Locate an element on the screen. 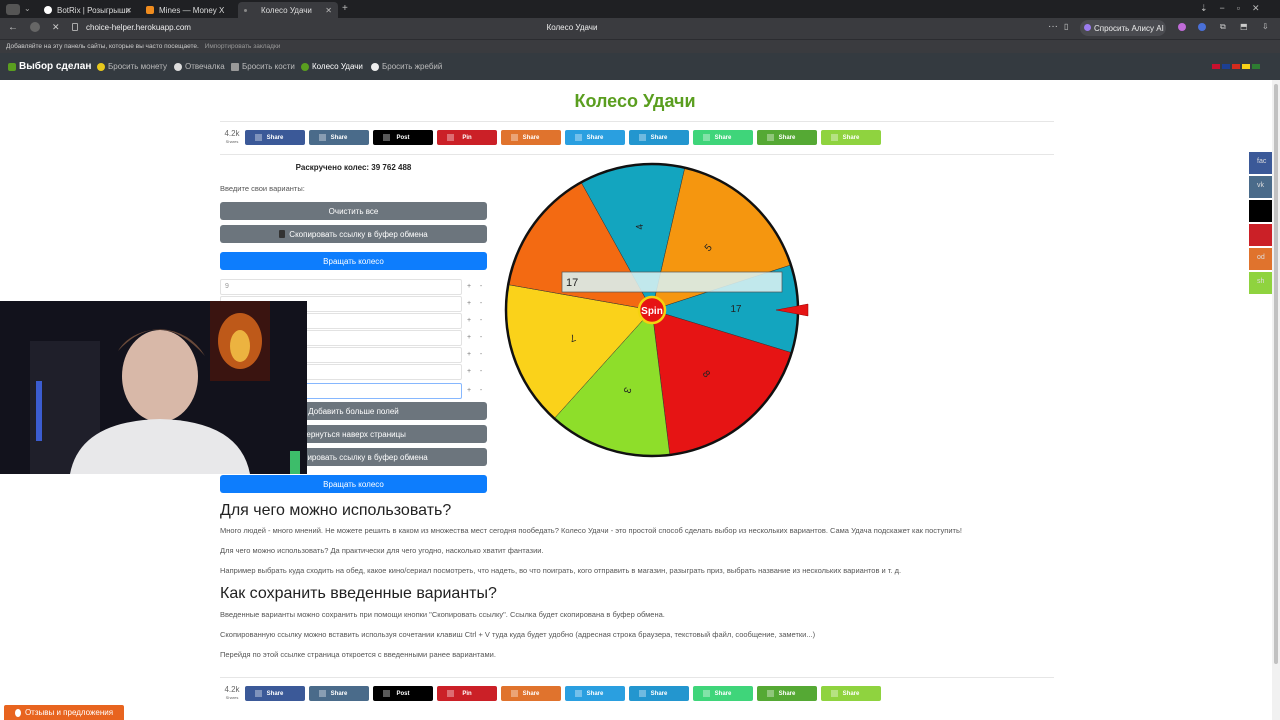 The height and width of the screenshot is (720, 1280). tab-list-icon: ⌄ is located at coordinates (27, 8).